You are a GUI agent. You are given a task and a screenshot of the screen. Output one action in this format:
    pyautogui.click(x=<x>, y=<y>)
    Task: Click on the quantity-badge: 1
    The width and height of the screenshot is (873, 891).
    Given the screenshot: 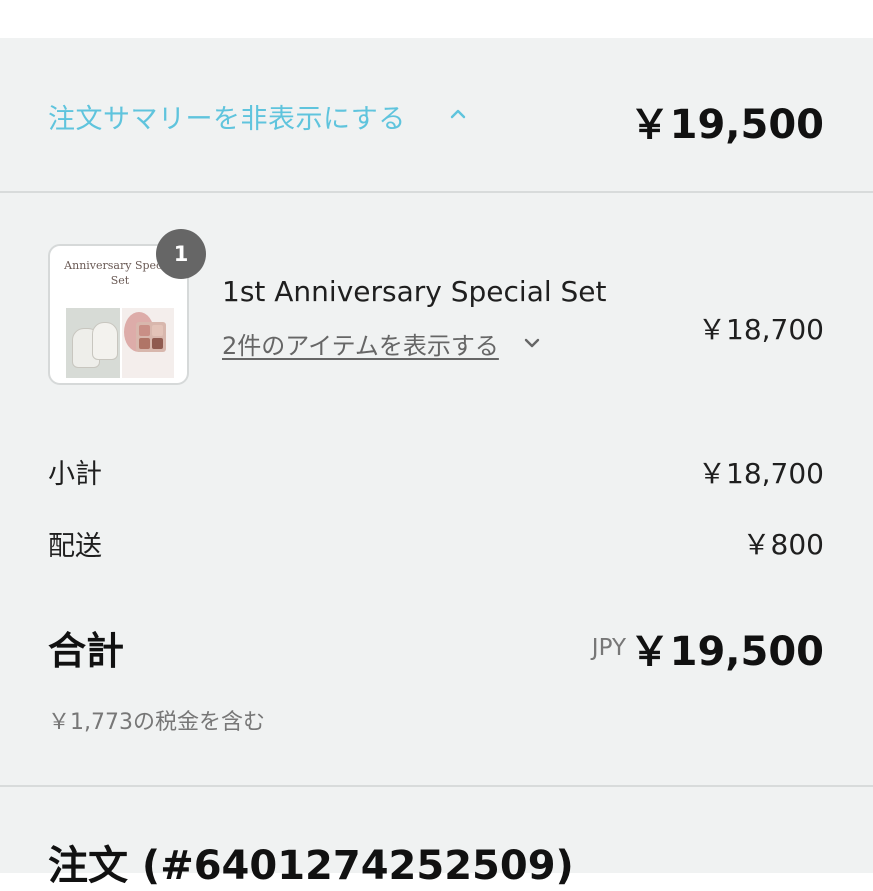 What is the action you would take?
    pyautogui.click(x=181, y=254)
    